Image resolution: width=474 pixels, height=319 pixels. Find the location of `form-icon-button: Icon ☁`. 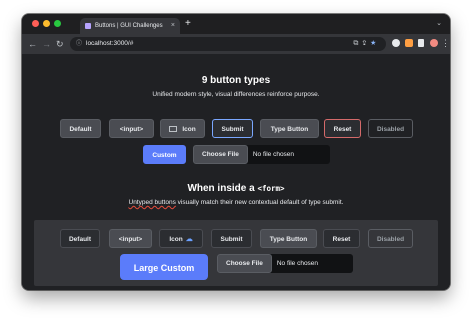

form-icon-button: Icon ☁ is located at coordinates (181, 238).